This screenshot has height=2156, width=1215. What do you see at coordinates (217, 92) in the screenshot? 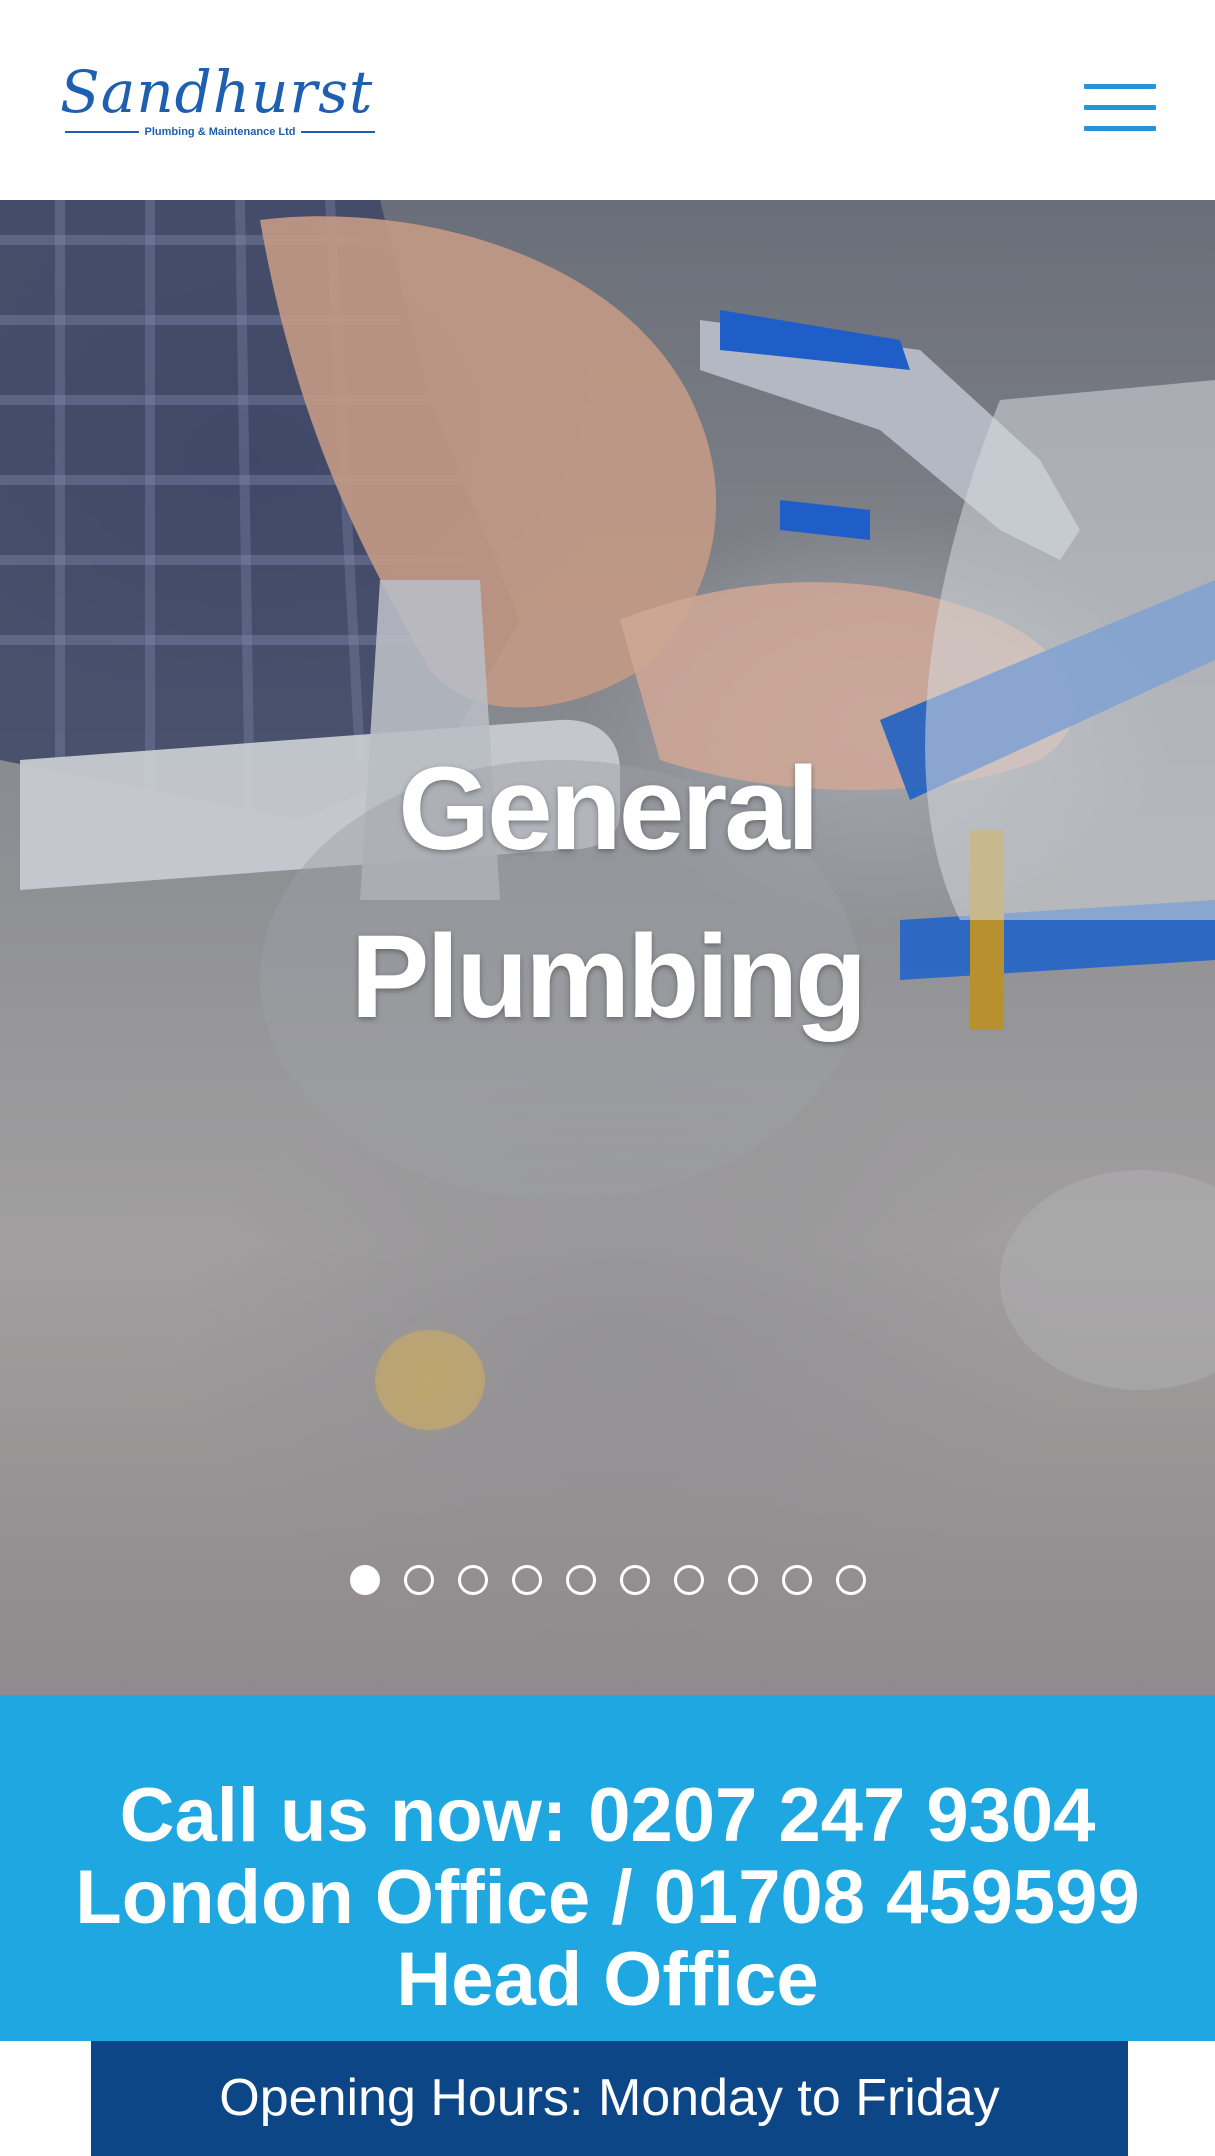
I see `logo-name: Sandhurst` at bounding box center [217, 92].